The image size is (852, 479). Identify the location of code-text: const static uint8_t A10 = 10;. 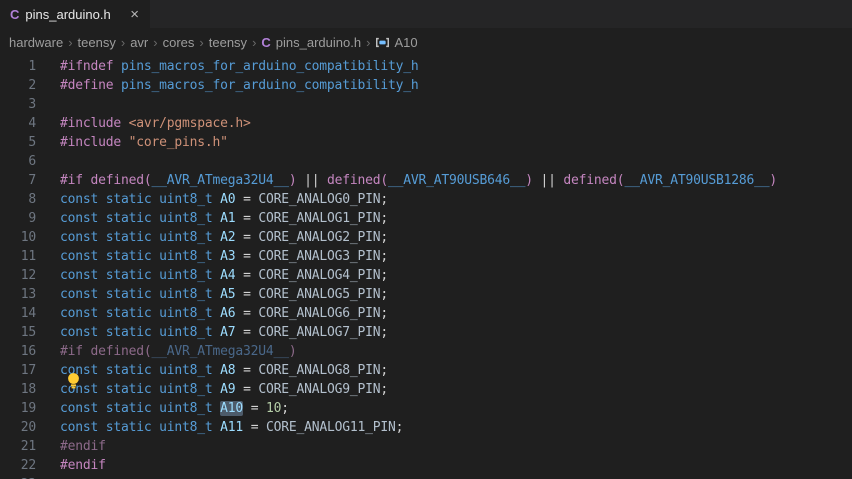
(174, 408).